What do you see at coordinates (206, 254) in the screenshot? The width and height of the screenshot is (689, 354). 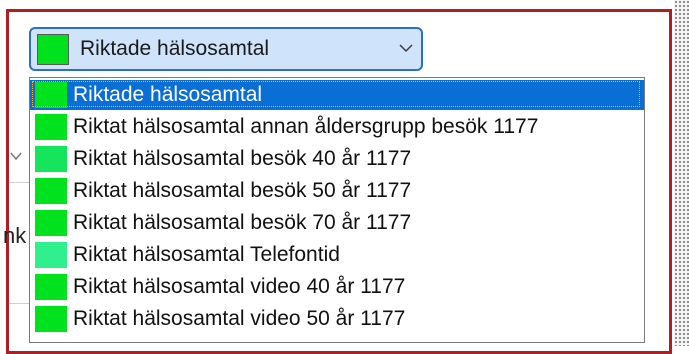 I see `list-item-label: Riktat hälsosamtal Telefontid` at bounding box center [206, 254].